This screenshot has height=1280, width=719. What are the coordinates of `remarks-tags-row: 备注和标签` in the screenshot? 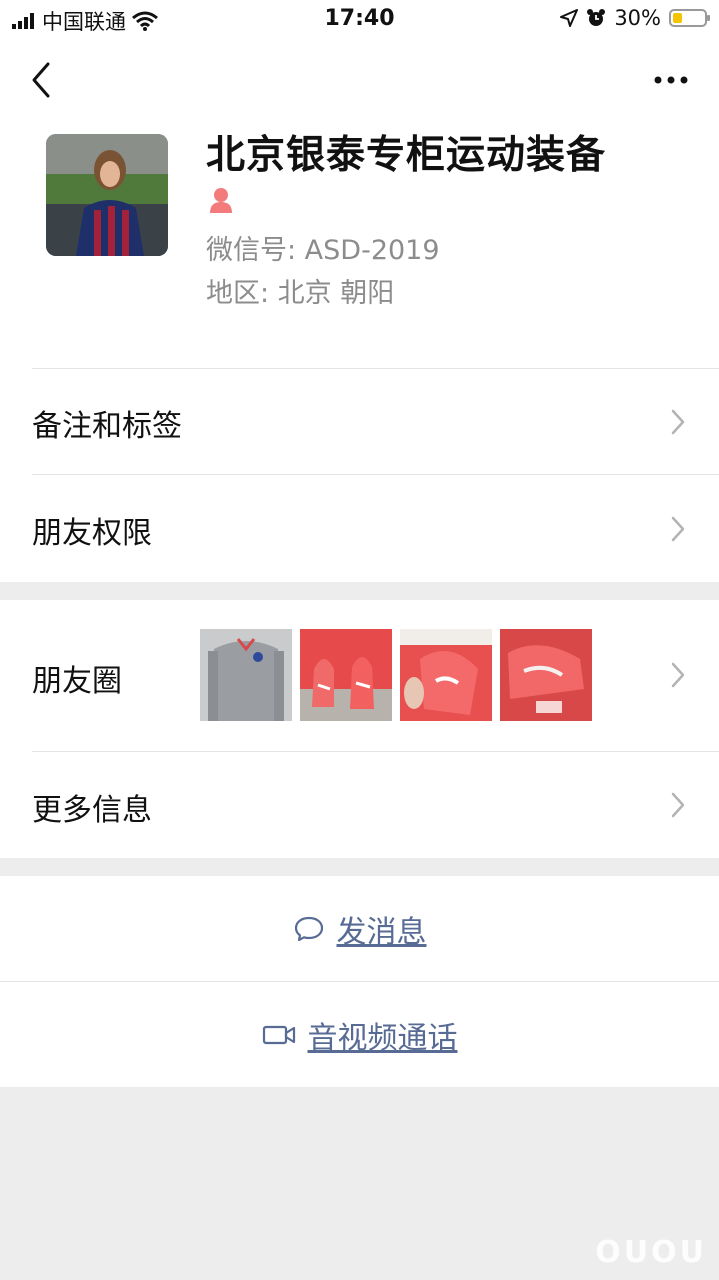 It's located at (359, 421).